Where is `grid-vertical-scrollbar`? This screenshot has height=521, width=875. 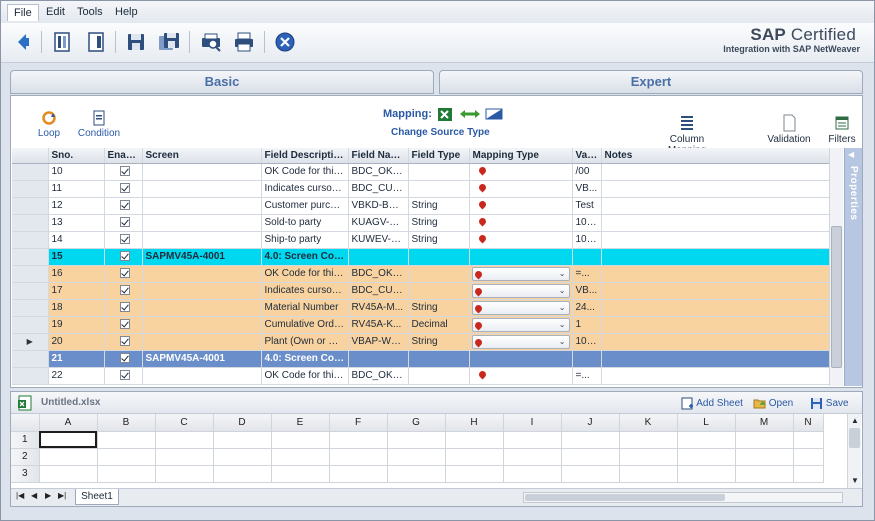
grid-vertical-scrollbar is located at coordinates (836, 267).